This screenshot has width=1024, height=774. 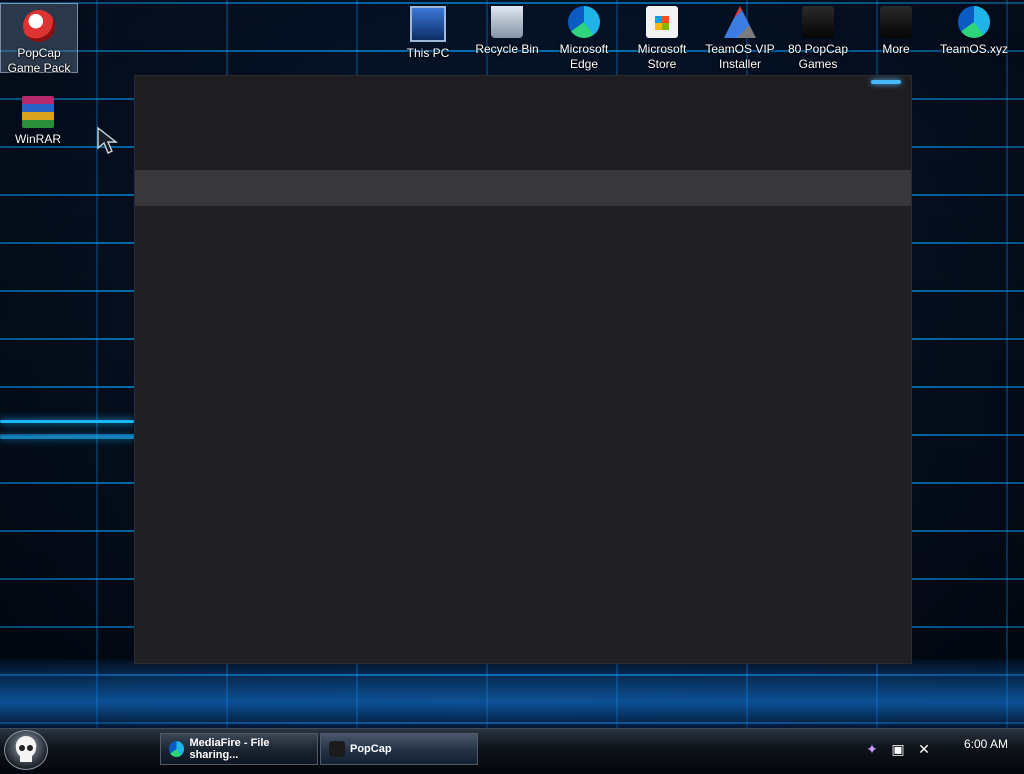 What do you see at coordinates (39, 60) in the screenshot?
I see `desktop-icon-label: PopCap Game Pack` at bounding box center [39, 60].